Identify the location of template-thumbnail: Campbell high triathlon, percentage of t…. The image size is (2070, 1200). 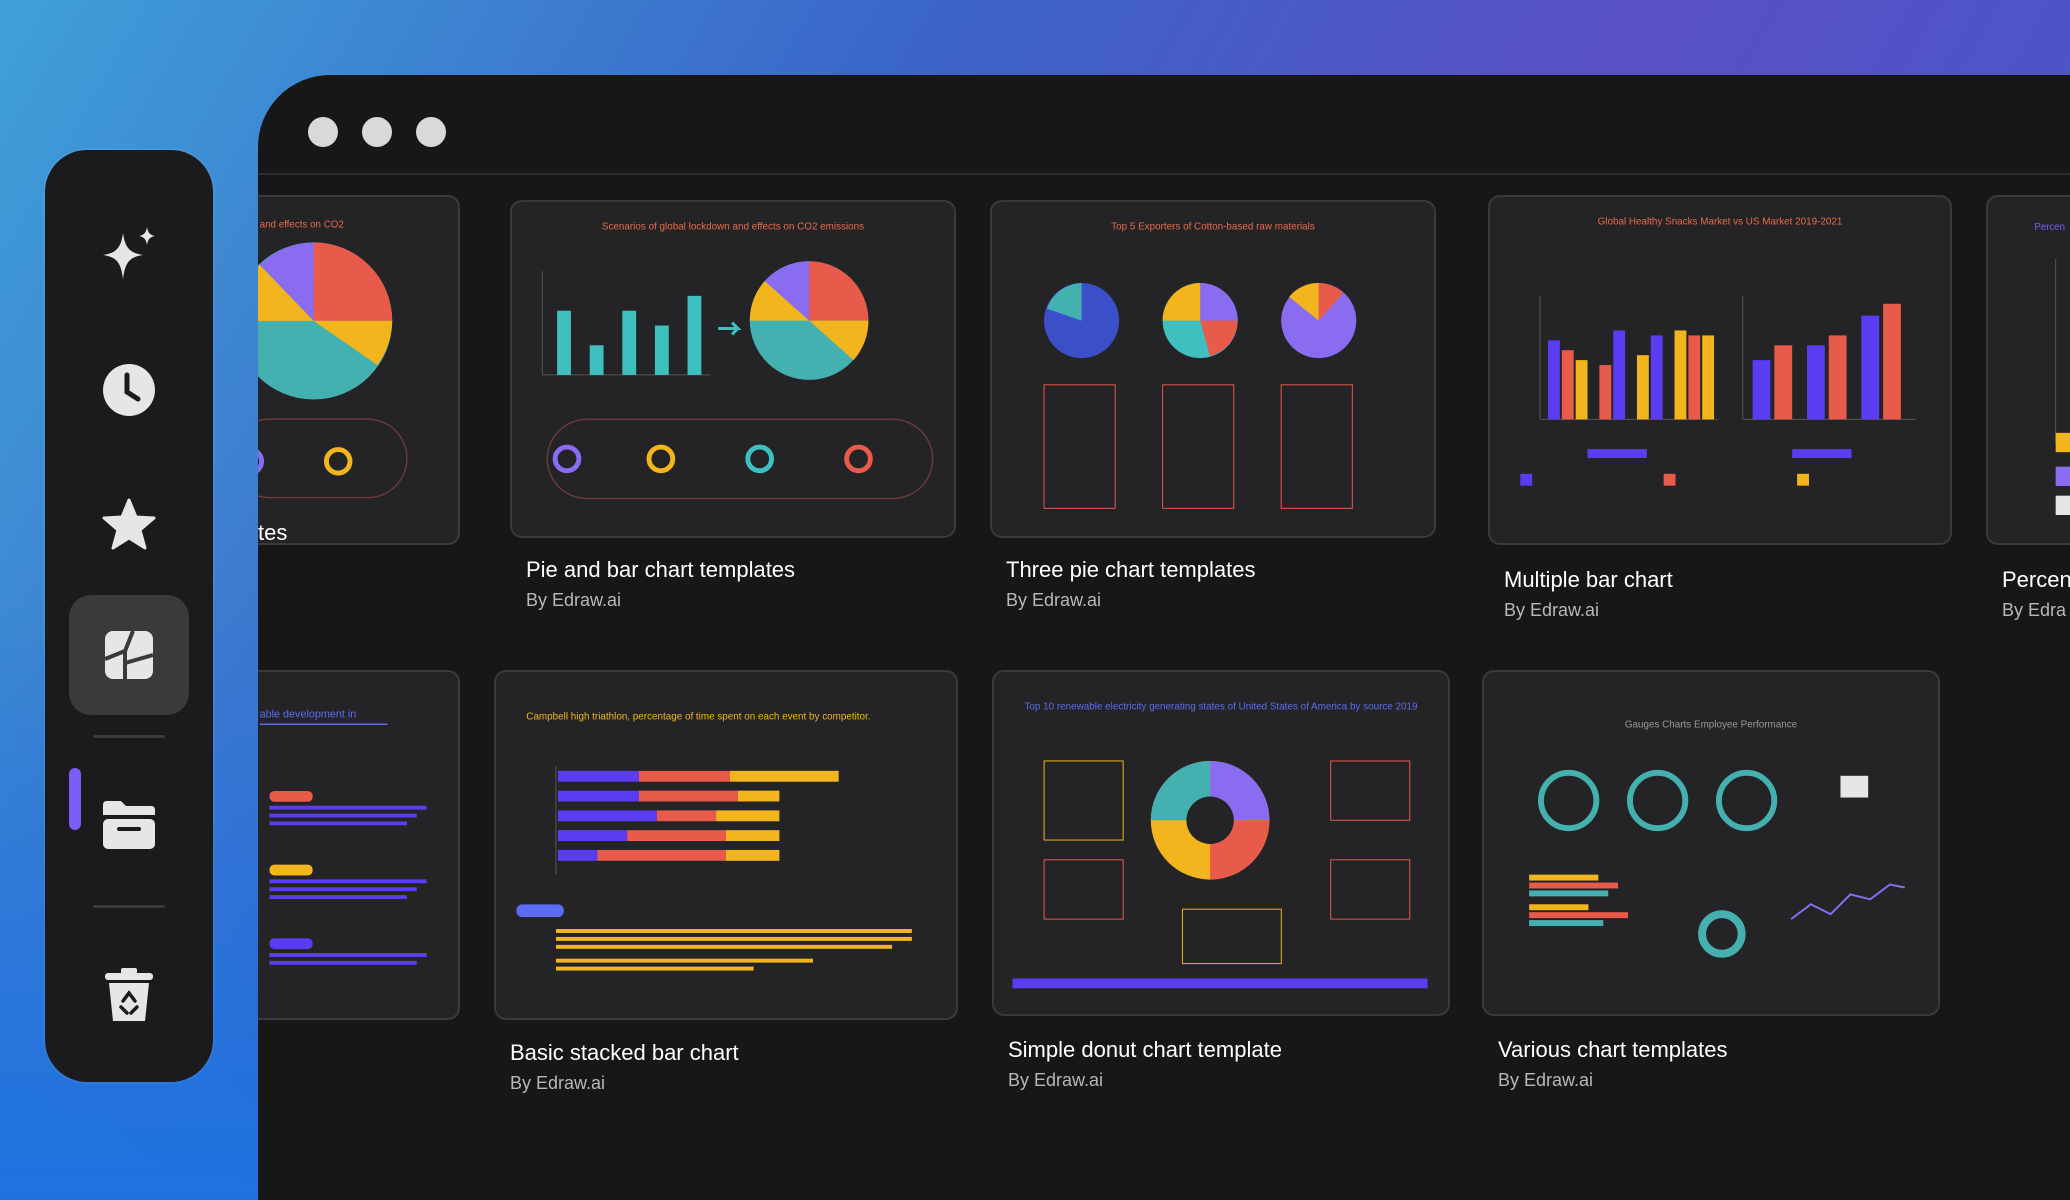
(726, 845).